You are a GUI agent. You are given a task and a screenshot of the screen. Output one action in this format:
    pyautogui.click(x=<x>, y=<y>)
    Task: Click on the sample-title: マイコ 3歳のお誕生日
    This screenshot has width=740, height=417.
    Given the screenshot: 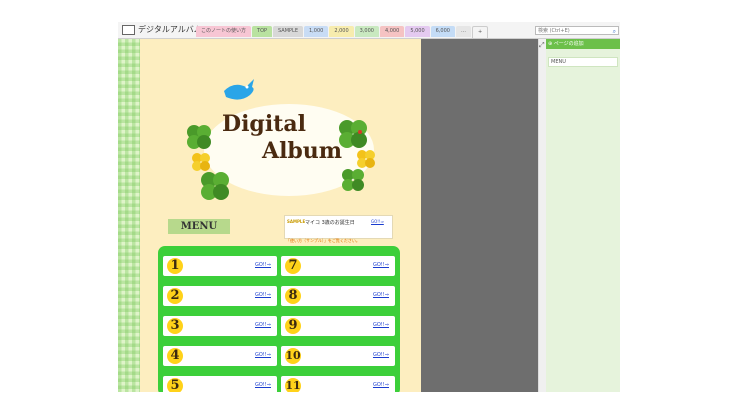 What is the action you would take?
    pyautogui.click(x=330, y=223)
    